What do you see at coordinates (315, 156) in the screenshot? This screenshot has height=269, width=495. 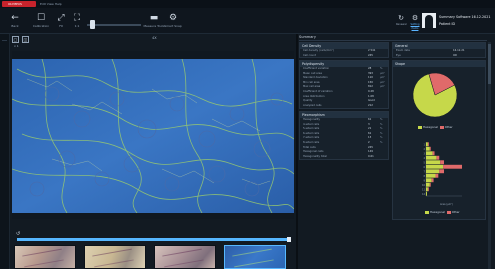 I see `row-label: Hexagonality total` at bounding box center [315, 156].